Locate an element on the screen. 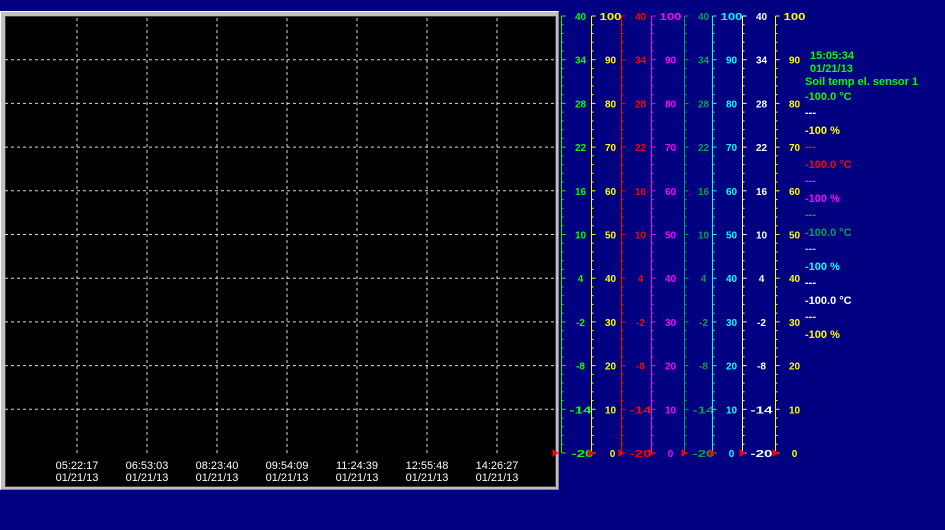  x-tick-label: 09:54:09 01/21/13 is located at coordinates (287, 472).